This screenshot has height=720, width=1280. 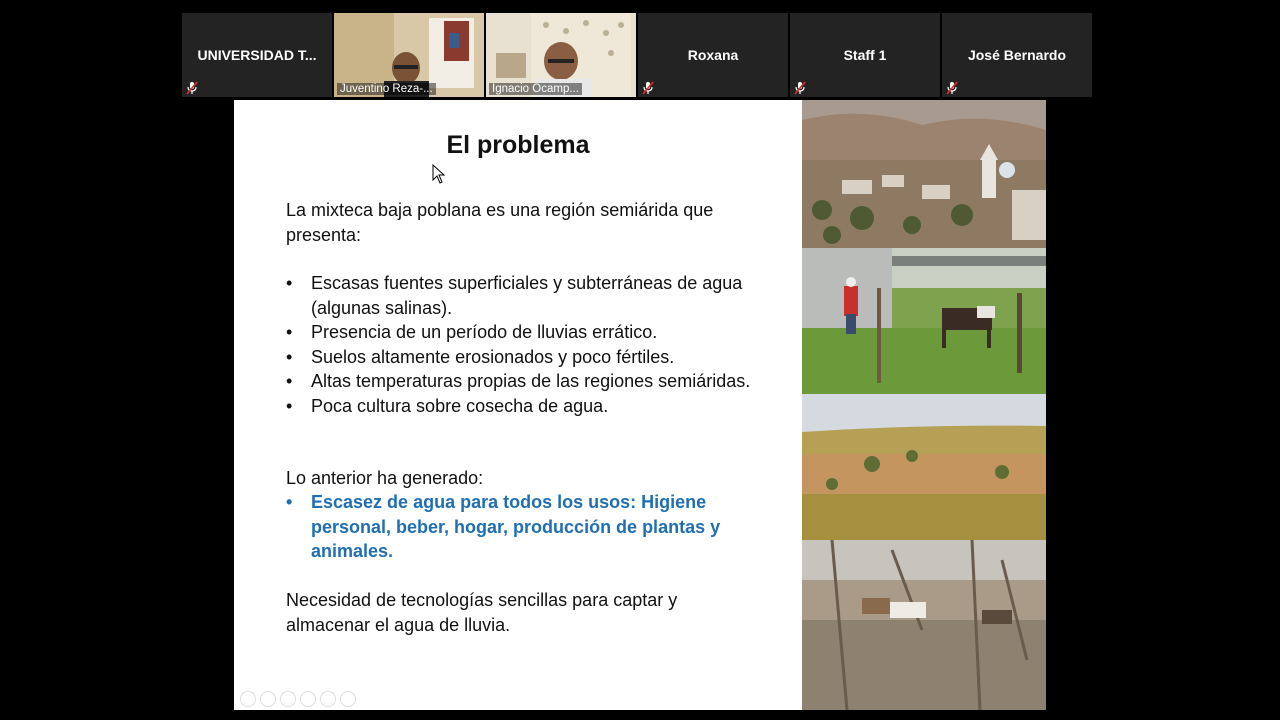 I want to click on participant-name: José Bernardo, so click(x=1017, y=55).